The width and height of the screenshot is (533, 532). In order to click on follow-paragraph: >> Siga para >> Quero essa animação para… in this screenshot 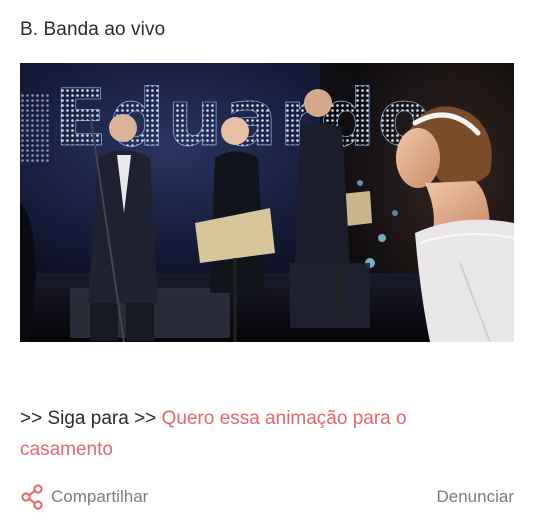, I will do `click(255, 434)`.